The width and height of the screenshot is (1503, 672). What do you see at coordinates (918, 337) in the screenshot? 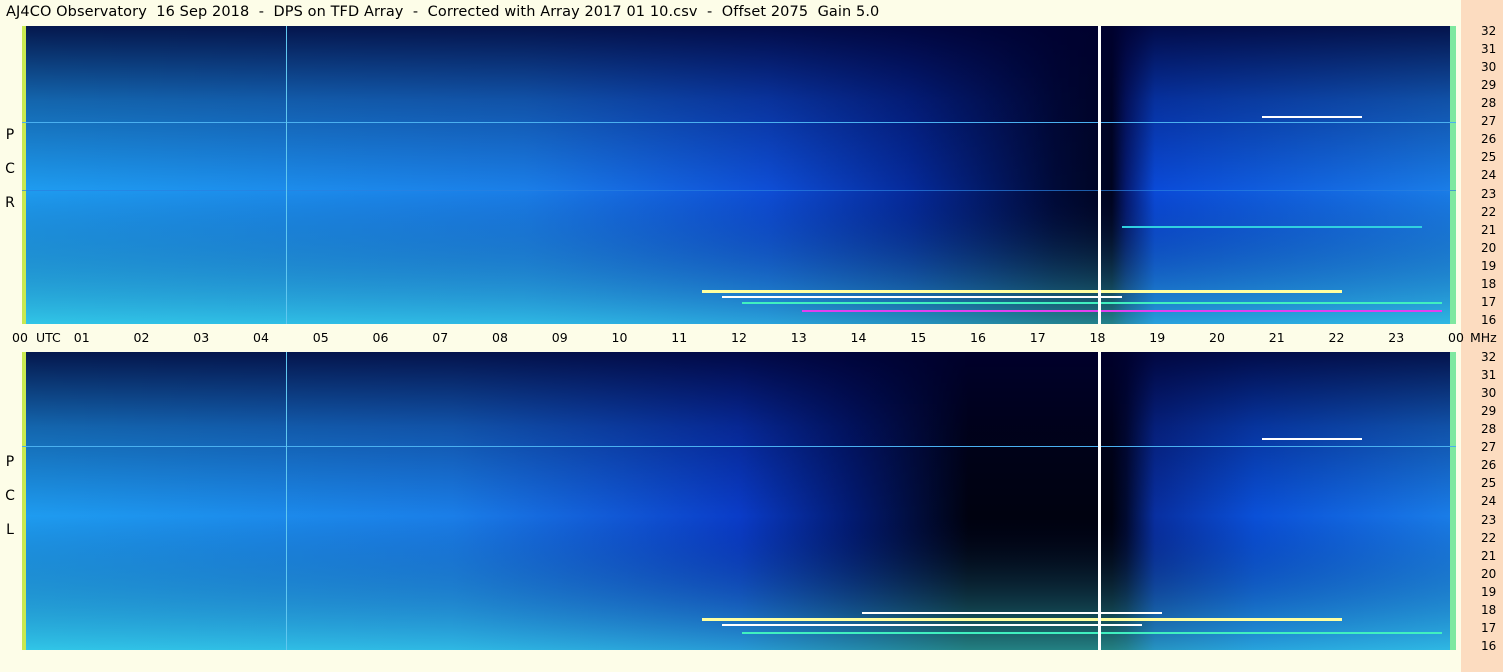
I see `hour-tick-label: 15` at bounding box center [918, 337].